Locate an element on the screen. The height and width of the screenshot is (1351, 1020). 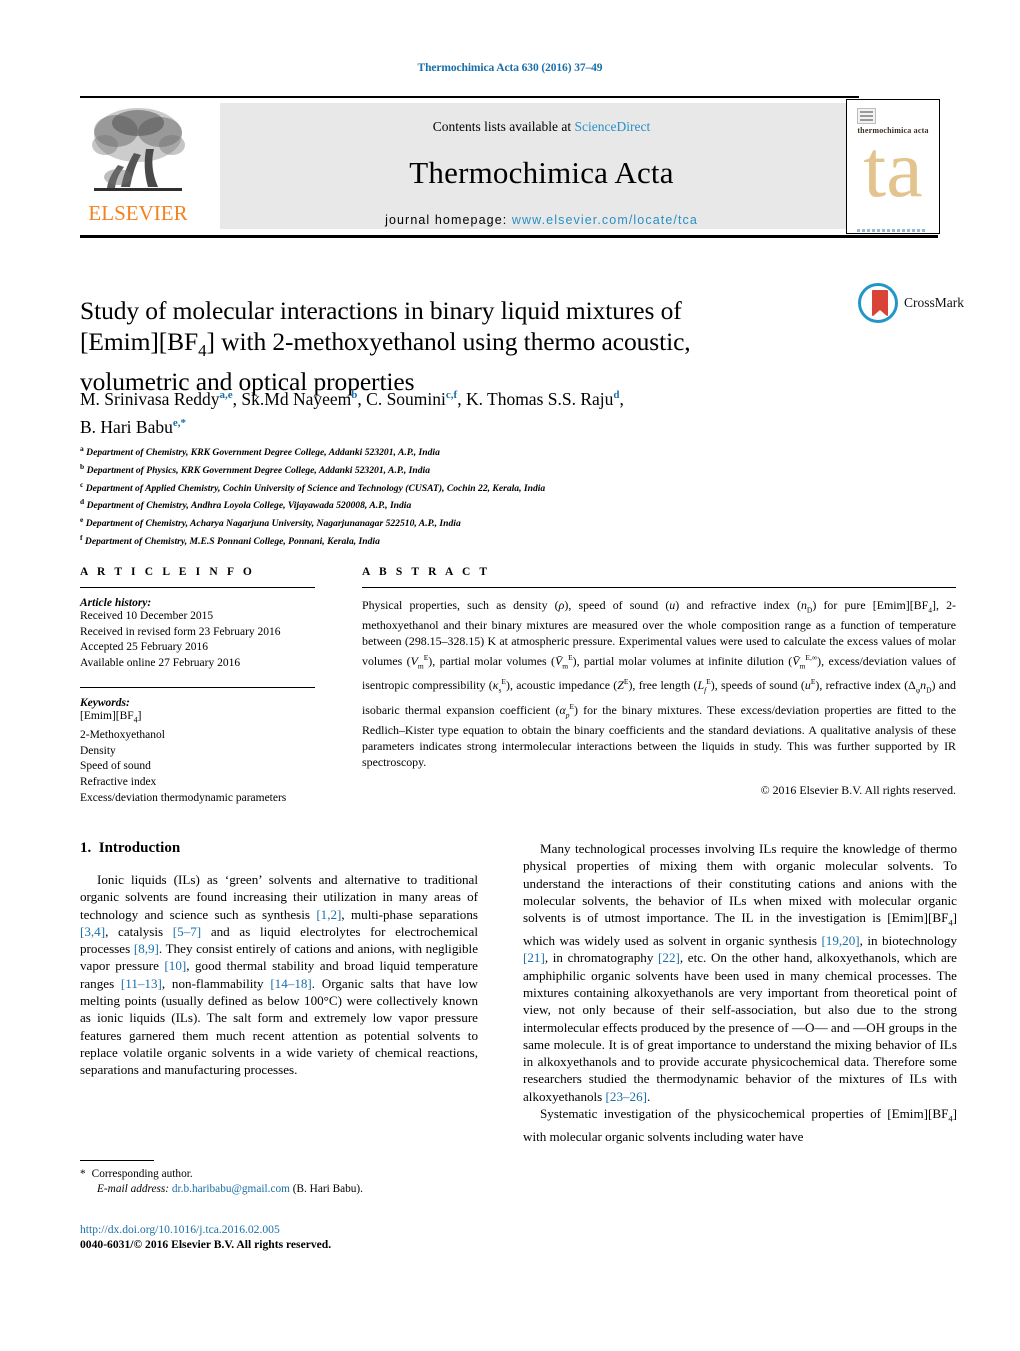
author-name: B. Hari Babu is located at coordinates (126, 426).